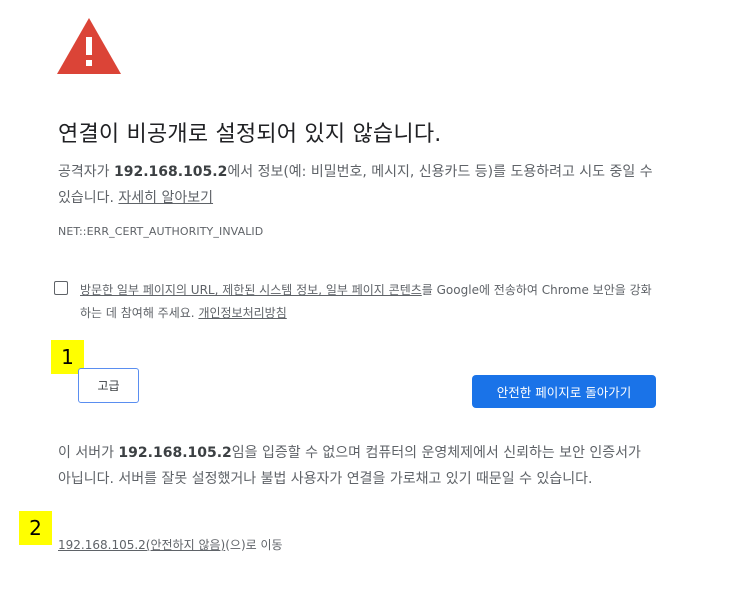 This screenshot has width=731, height=595. Describe the element at coordinates (108, 385) in the screenshot. I see `advanced-button: 고급` at that location.